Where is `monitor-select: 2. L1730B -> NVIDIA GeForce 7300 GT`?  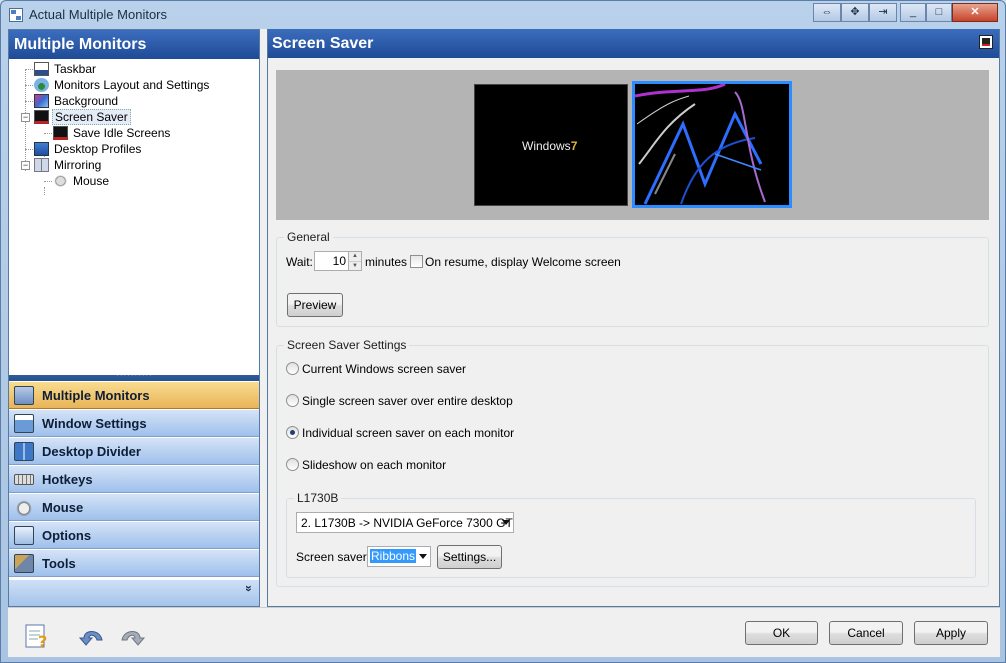 monitor-select: 2. L1730B -> NVIDIA GeForce 7300 GT is located at coordinates (405, 522).